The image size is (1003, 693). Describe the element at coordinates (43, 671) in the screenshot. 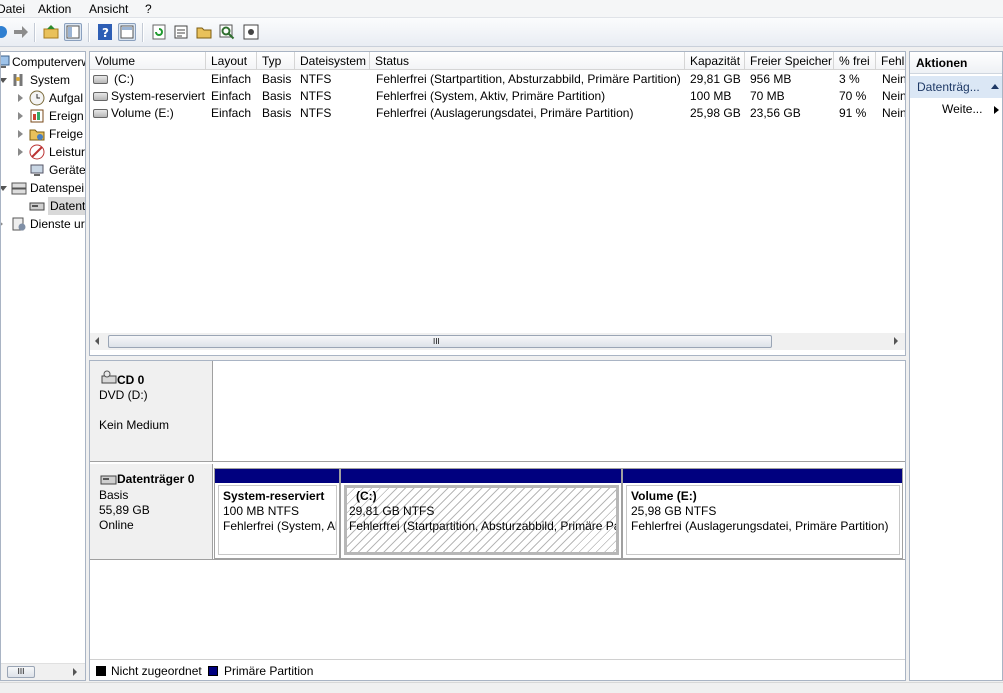

I see `tree-horizontal-scrollbar: III` at that location.